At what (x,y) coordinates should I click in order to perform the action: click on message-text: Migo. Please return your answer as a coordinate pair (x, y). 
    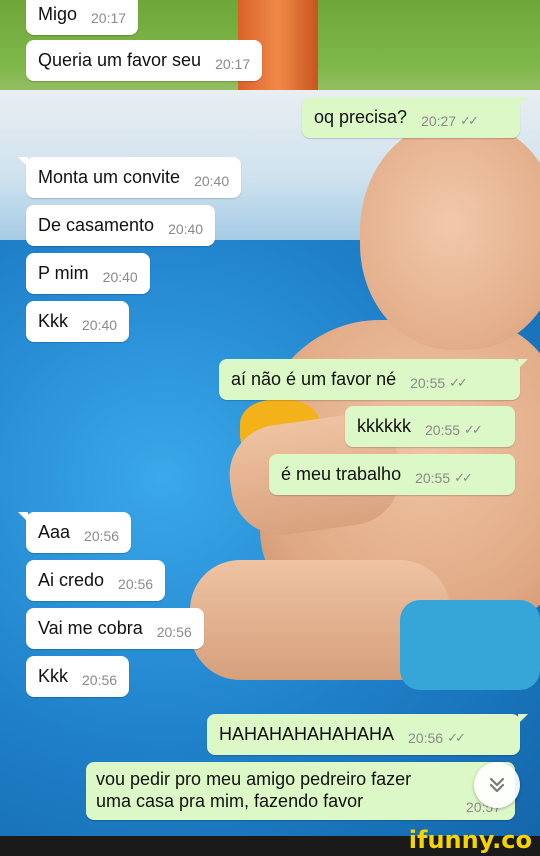
    Looking at the image, I should click on (58, 14).